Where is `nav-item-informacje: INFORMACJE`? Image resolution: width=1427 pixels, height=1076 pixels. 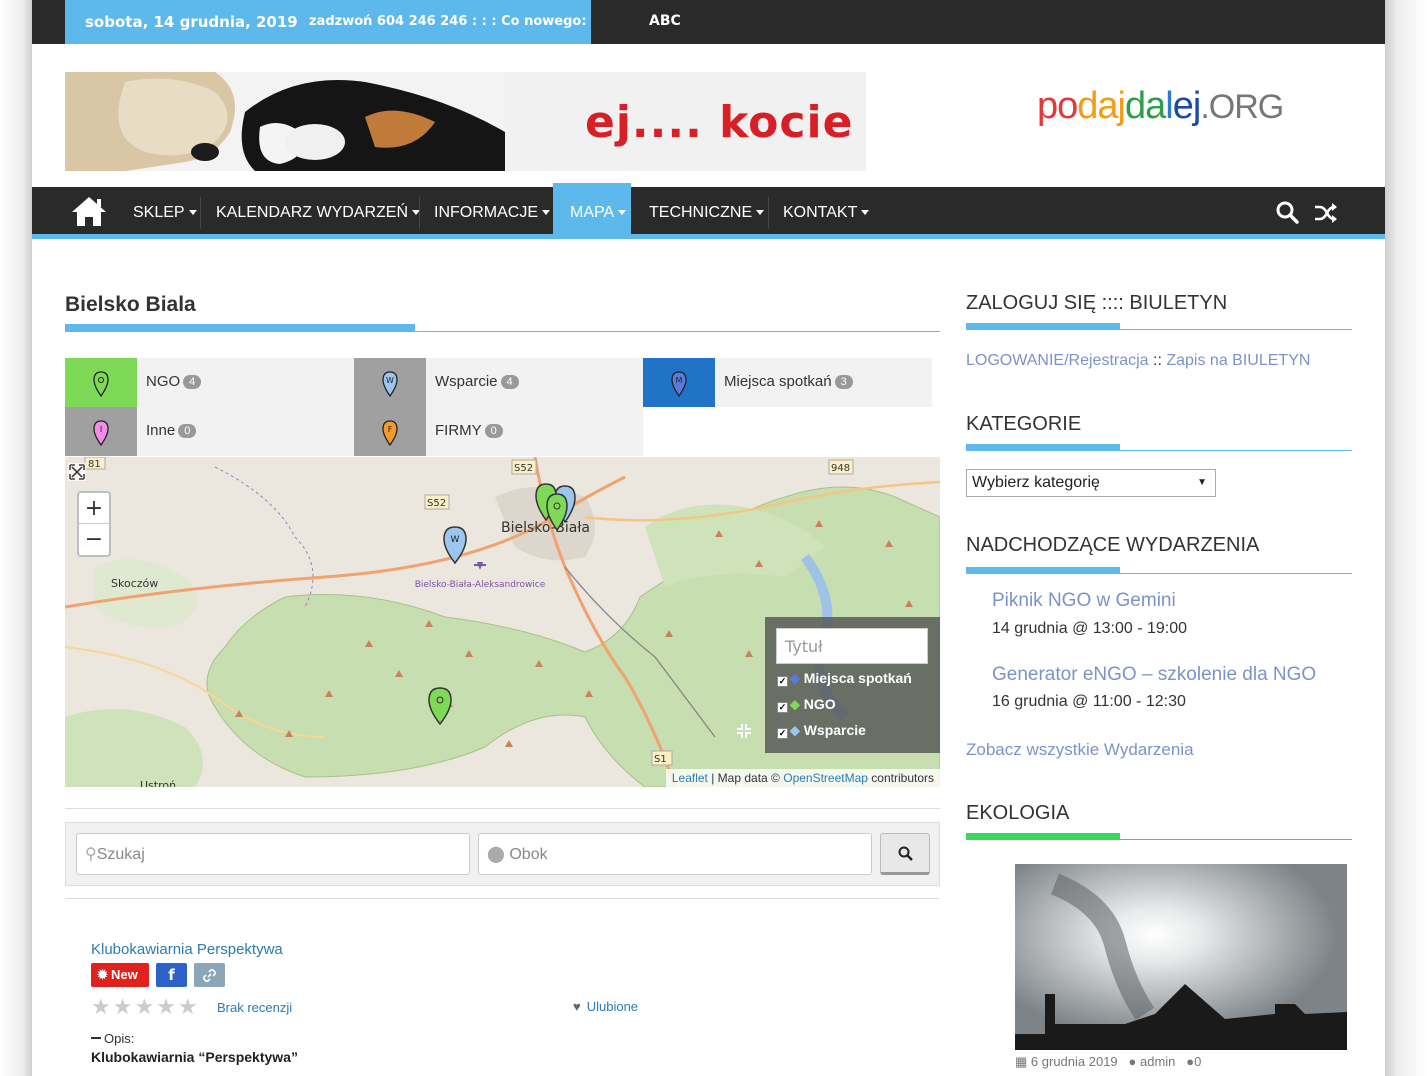
nav-item-informacje: INFORMACJE is located at coordinates (492, 213).